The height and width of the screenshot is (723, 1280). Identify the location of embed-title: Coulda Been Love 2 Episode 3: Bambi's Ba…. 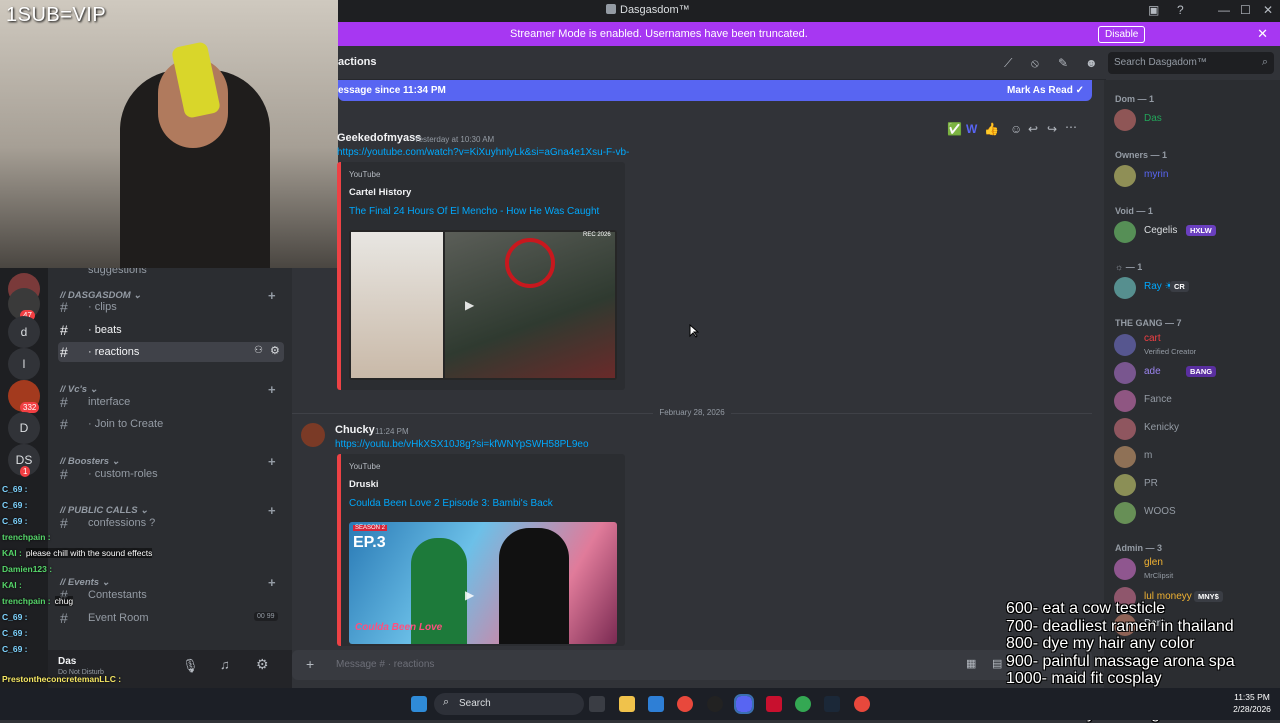
(451, 503).